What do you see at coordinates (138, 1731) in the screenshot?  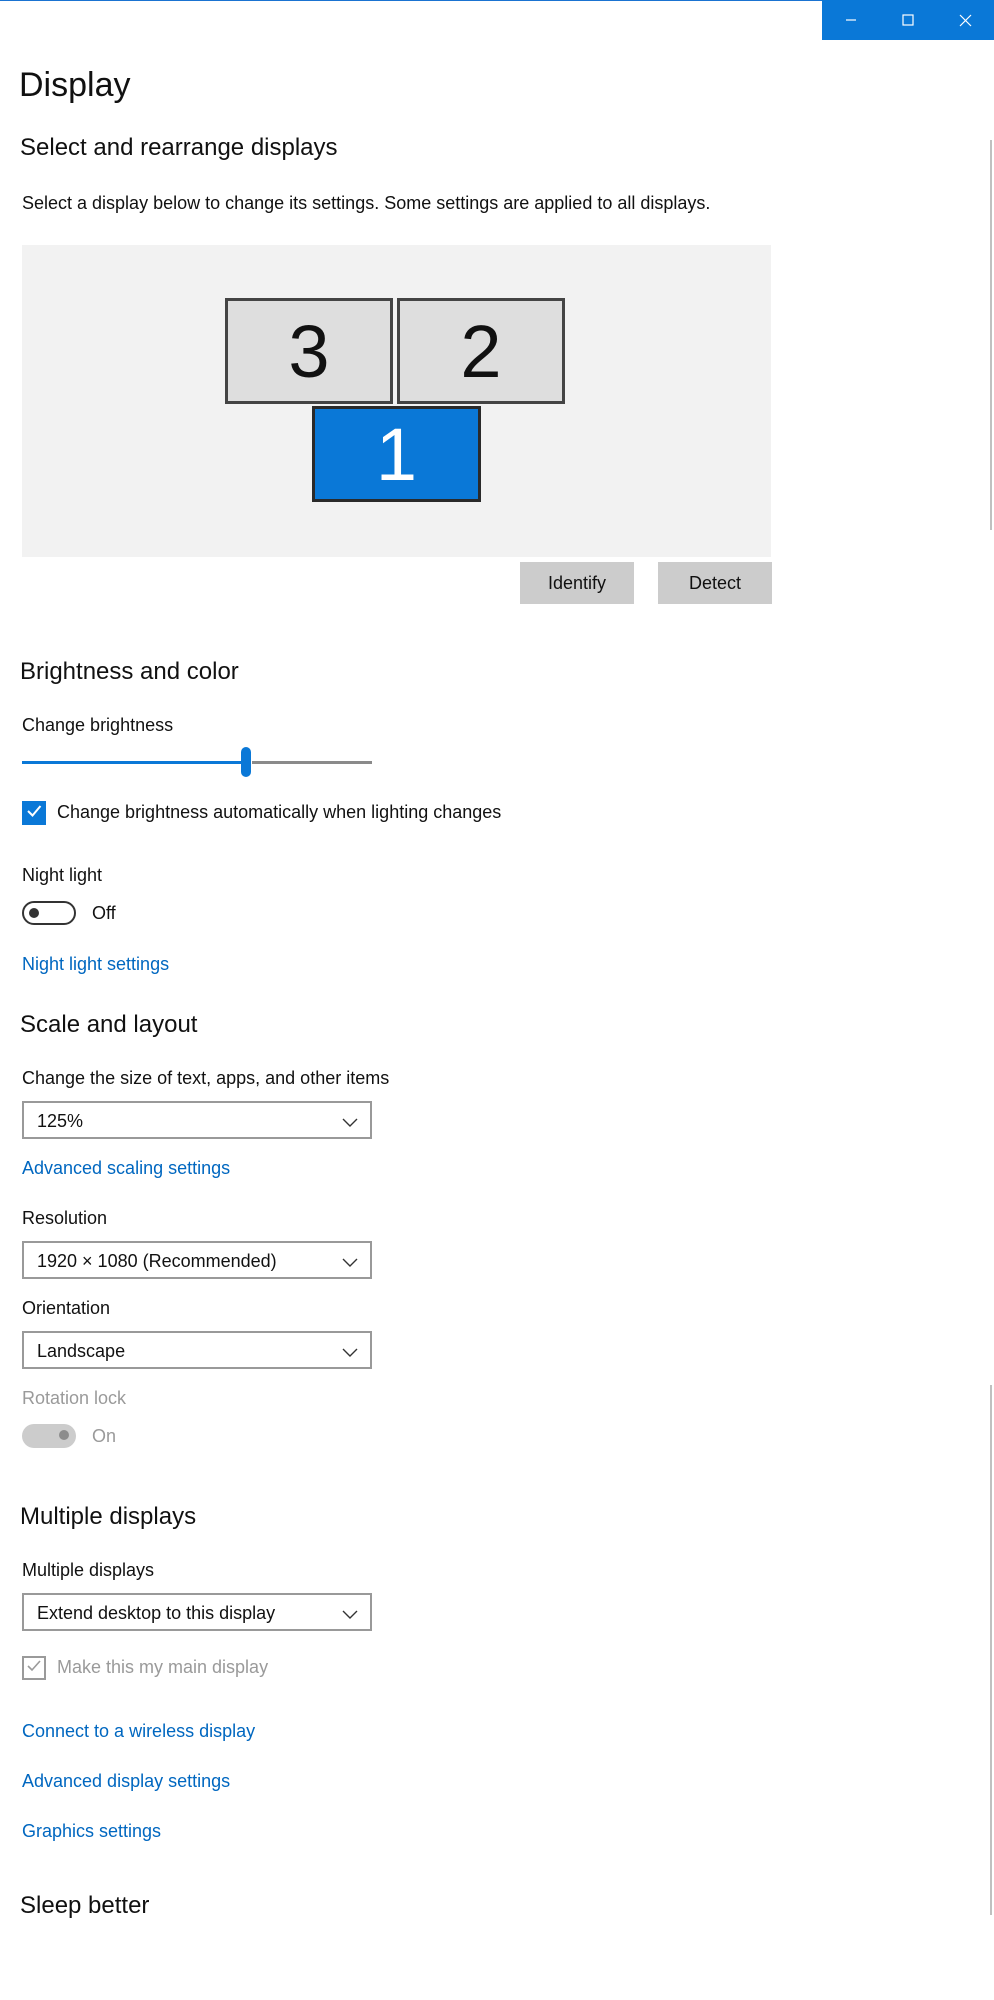 I see `wireless-display-link: Connect to a wireless display` at bounding box center [138, 1731].